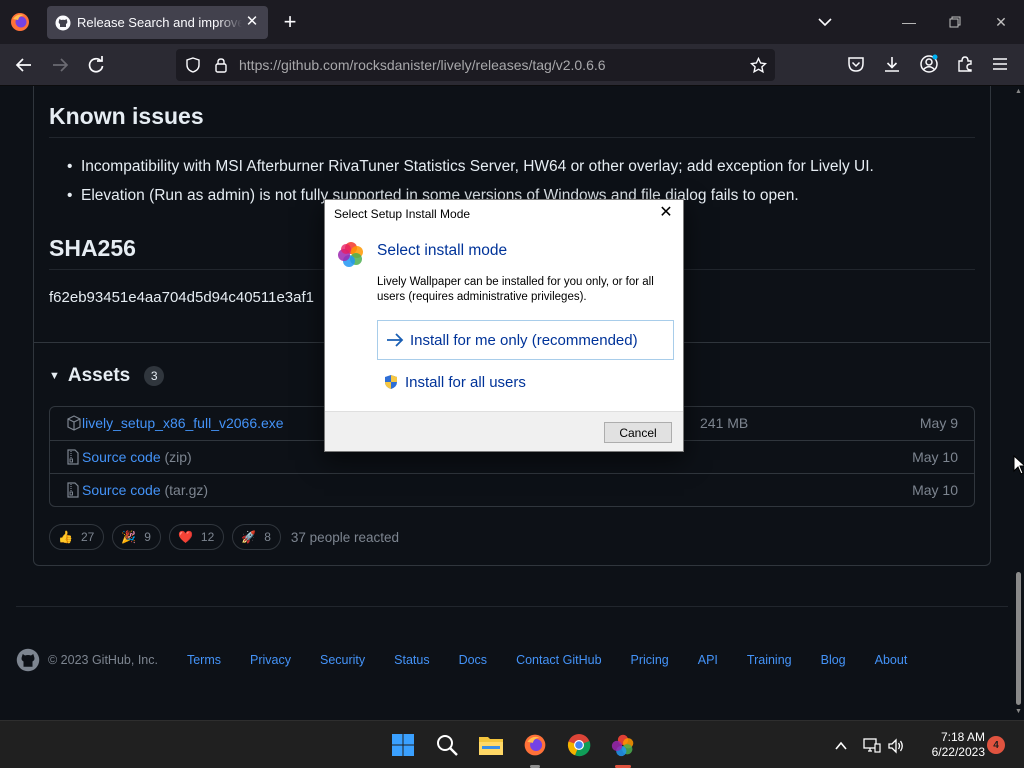 This screenshot has width=1024, height=768. Describe the element at coordinates (147, 537) in the screenshot. I see `reaction-count: 9` at that location.